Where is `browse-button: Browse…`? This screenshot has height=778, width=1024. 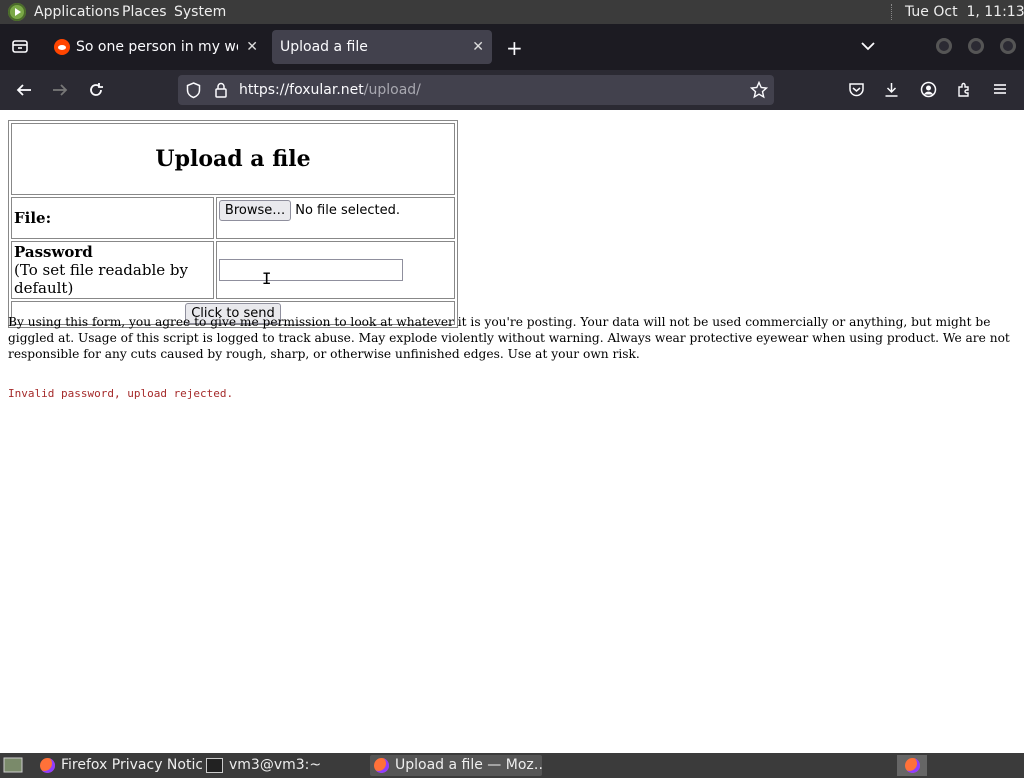 browse-button: Browse… is located at coordinates (255, 210).